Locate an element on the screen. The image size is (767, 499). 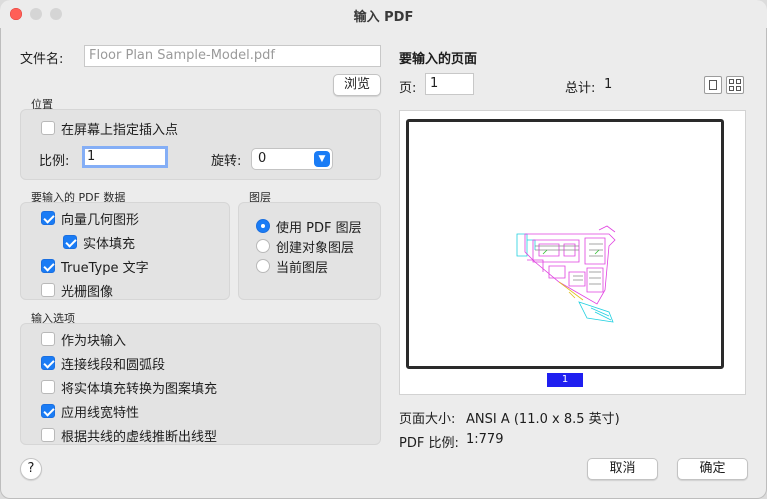
floor-plan-drawing is located at coordinates (566, 274).